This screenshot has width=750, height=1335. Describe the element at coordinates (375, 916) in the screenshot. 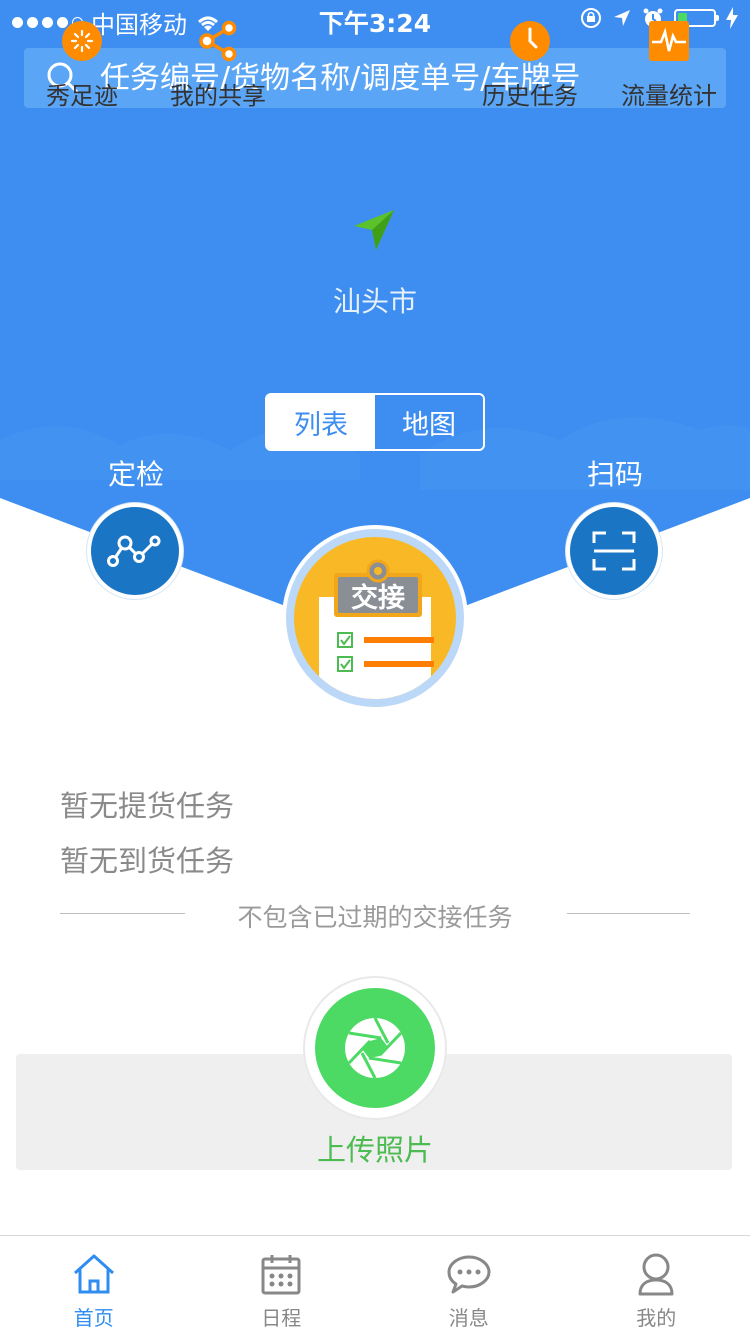

I see `expired-note: 不包含已过期的交接任务` at that location.